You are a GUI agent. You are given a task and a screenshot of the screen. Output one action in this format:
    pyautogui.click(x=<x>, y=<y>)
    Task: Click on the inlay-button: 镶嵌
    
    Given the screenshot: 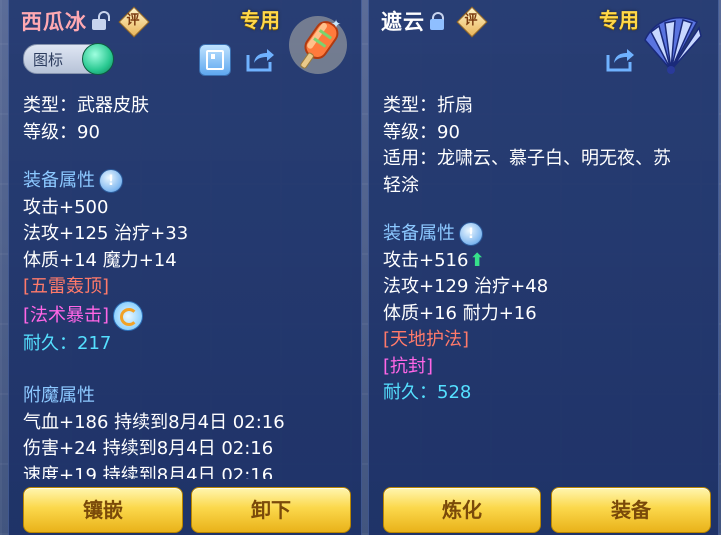 What is the action you would take?
    pyautogui.click(x=103, y=510)
    